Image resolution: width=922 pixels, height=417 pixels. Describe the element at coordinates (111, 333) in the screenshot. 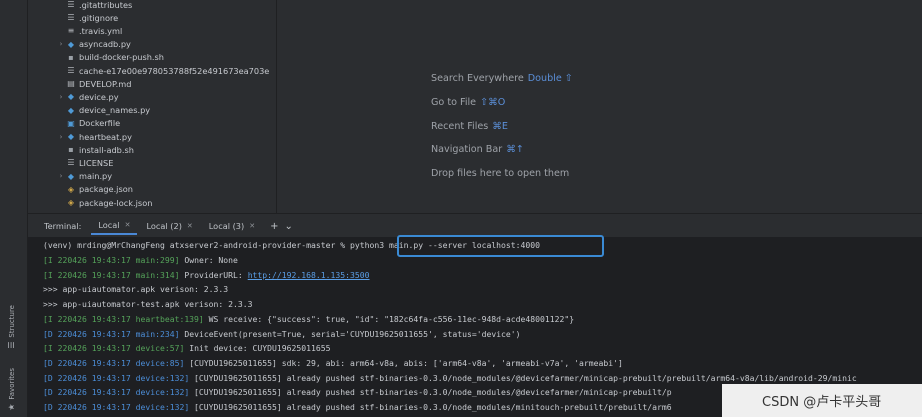

I see `terminal-text: [D 220426 19:43:17 main:234]` at that location.